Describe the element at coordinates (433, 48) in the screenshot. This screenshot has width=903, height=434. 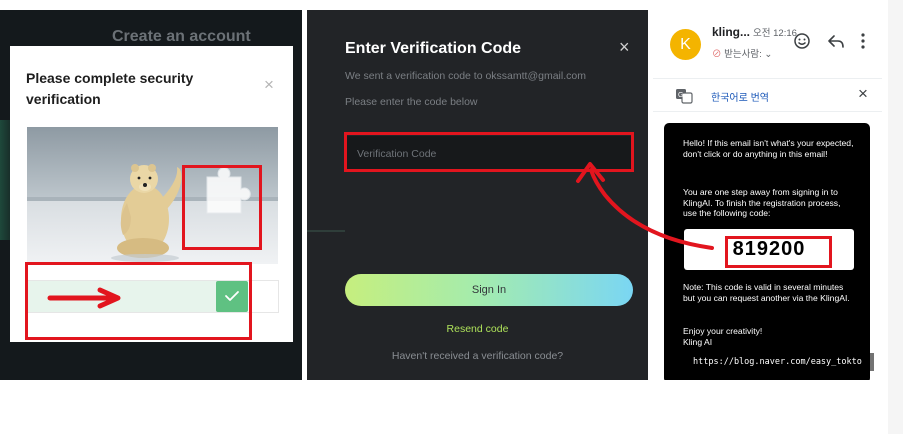
I see `dialog-title: Enter Verification Code` at that location.